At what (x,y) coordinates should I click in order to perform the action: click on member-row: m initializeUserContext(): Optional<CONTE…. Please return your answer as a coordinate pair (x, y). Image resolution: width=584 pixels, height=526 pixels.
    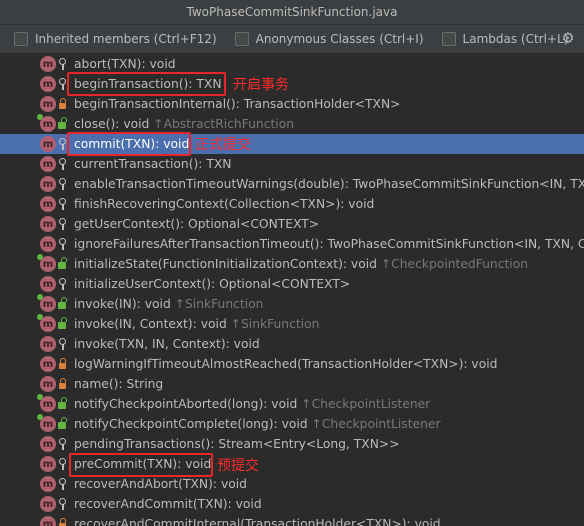
    Looking at the image, I should click on (292, 284).